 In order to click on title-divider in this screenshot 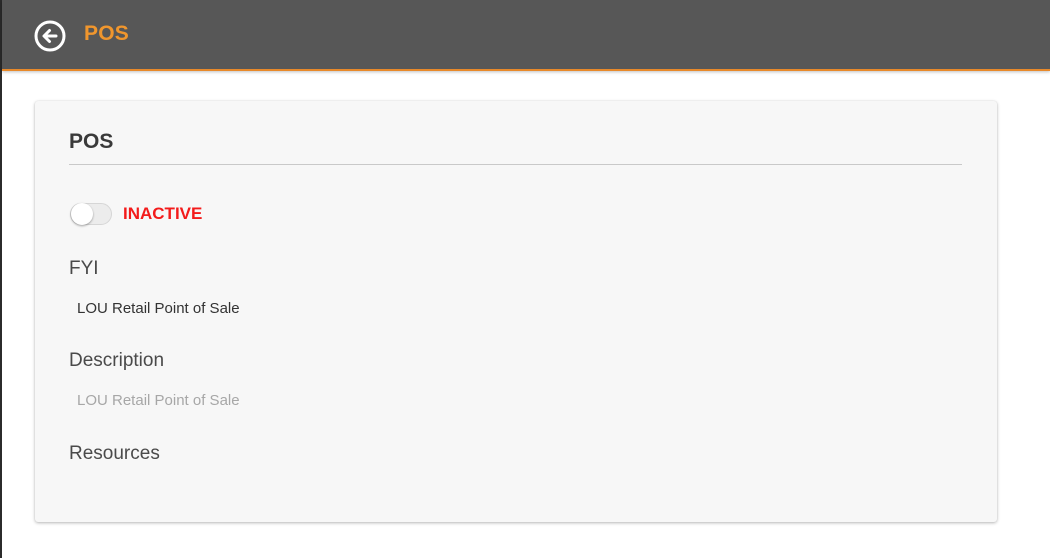, I will do `click(515, 164)`.